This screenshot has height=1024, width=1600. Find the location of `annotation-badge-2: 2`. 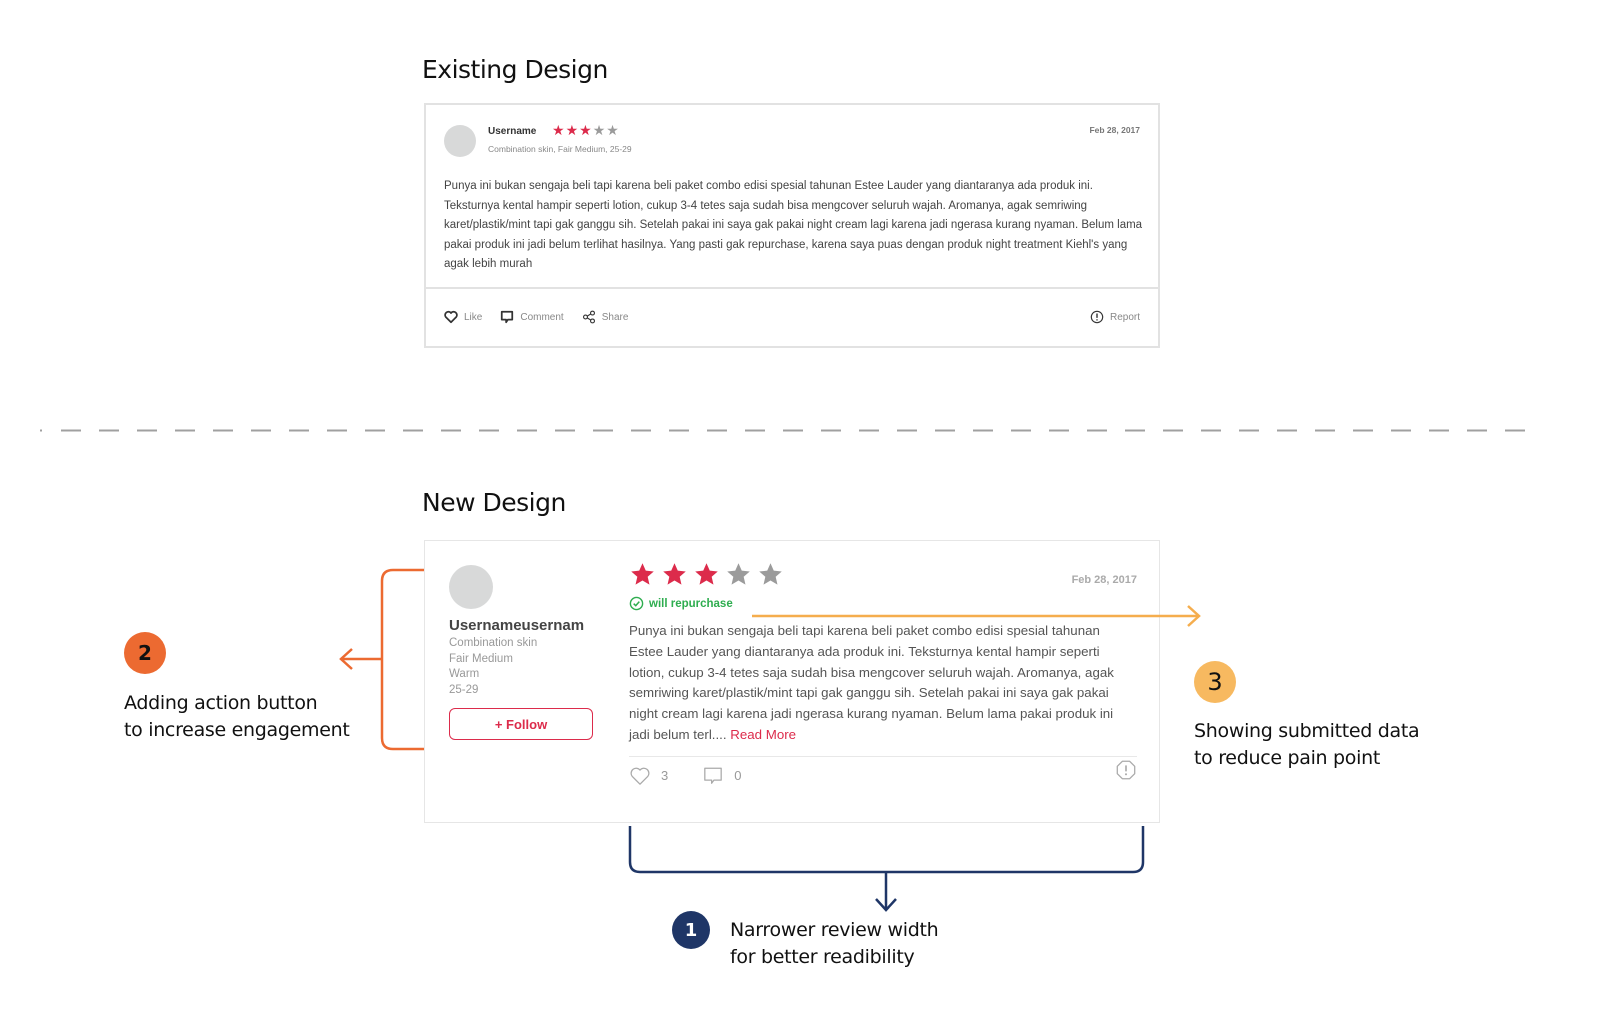

annotation-badge-2: 2 is located at coordinates (145, 653).